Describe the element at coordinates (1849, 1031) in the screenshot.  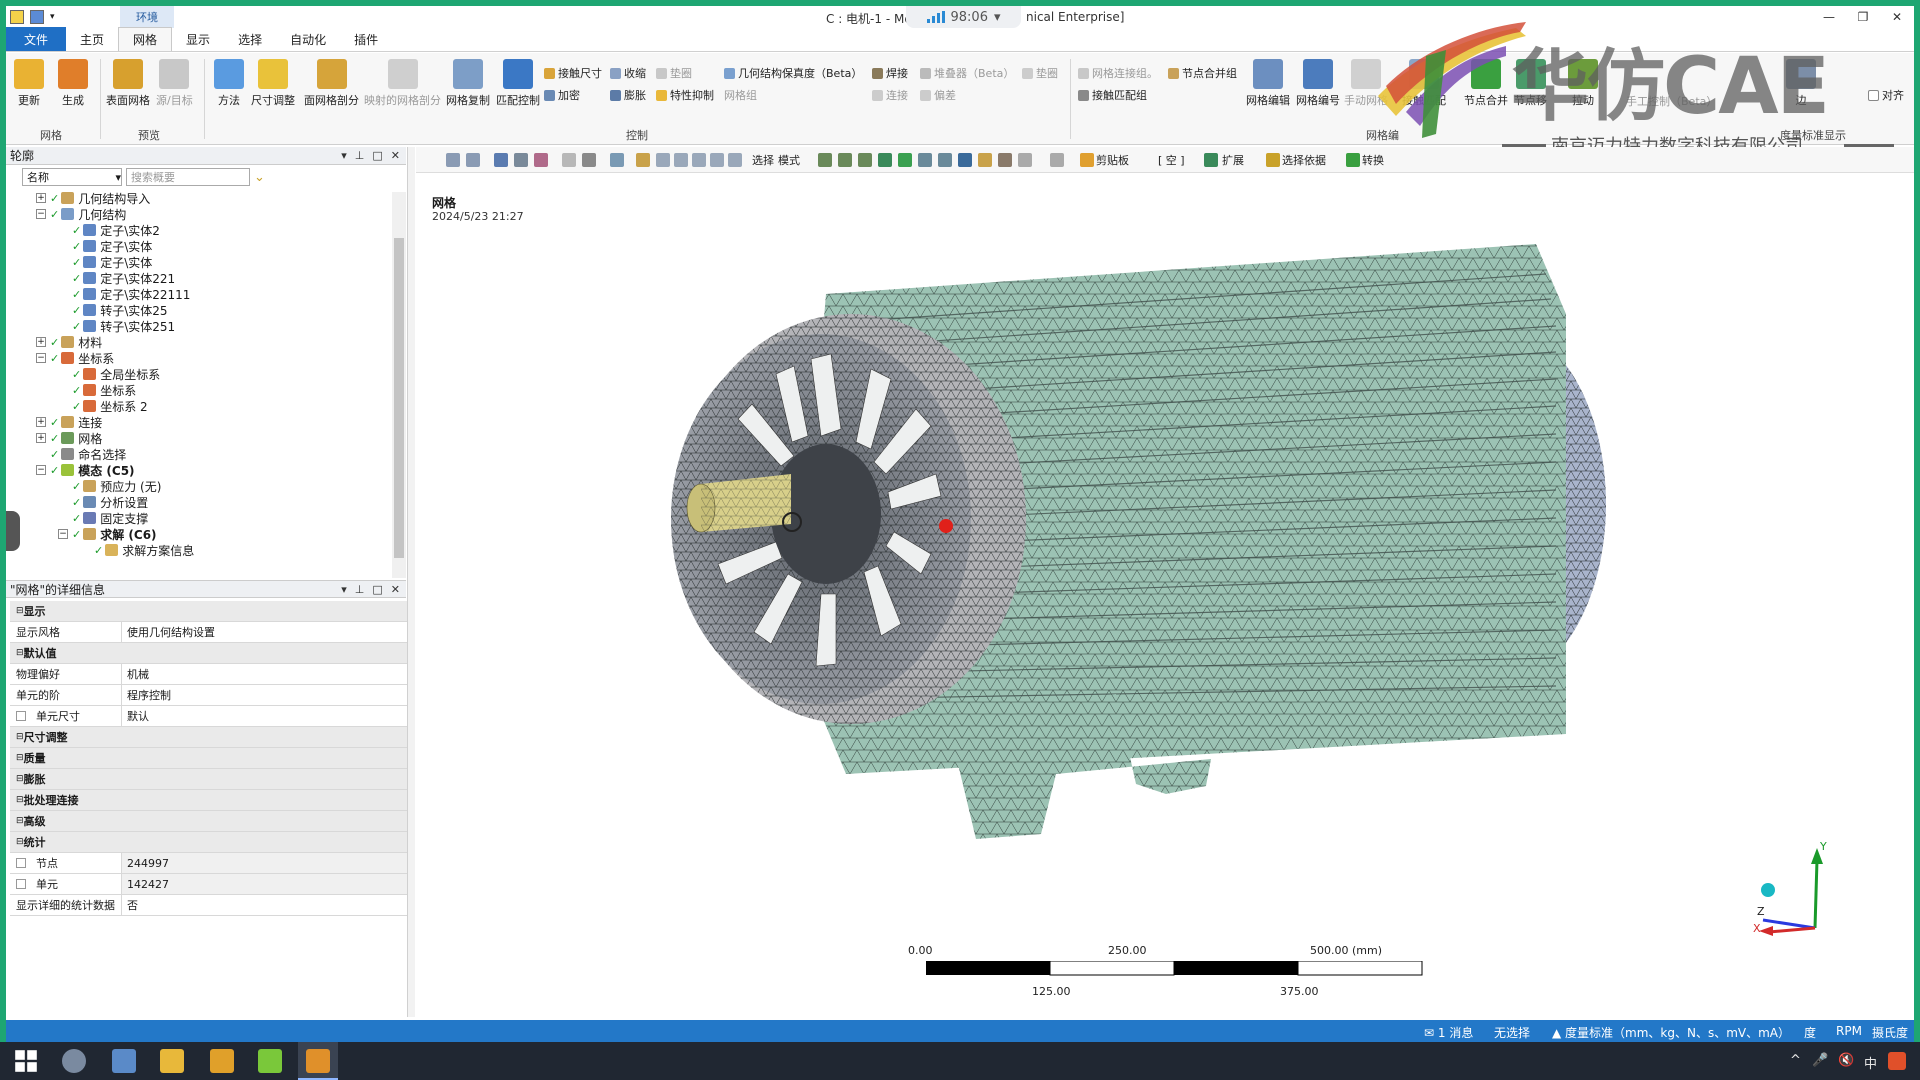
I see `rpm-unit-status: RPM` at that location.